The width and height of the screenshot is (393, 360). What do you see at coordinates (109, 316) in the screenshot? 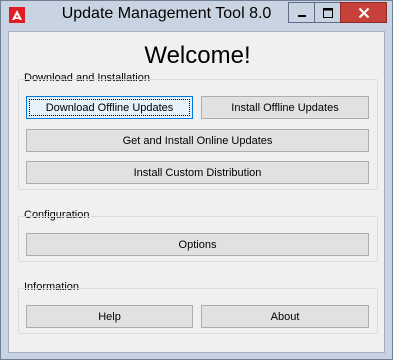
I see `help-button: Help` at bounding box center [109, 316].